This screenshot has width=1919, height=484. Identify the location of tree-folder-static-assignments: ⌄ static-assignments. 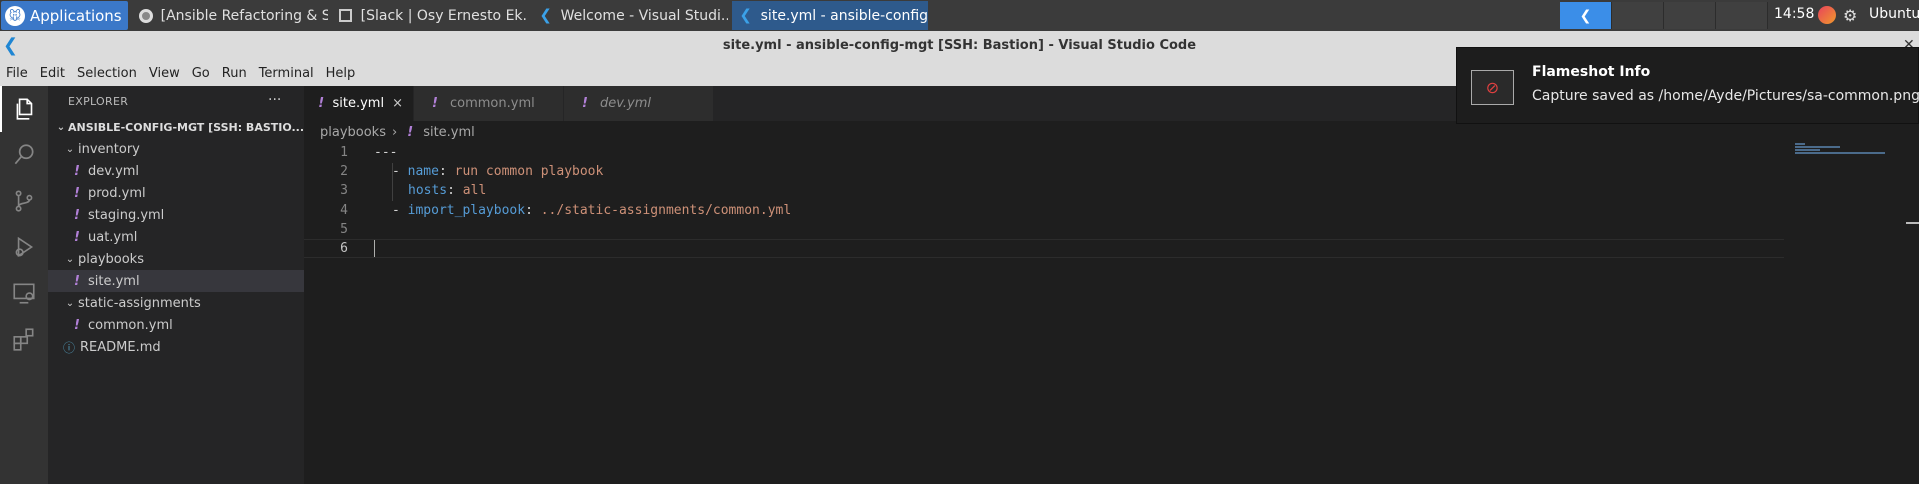
(176, 303).